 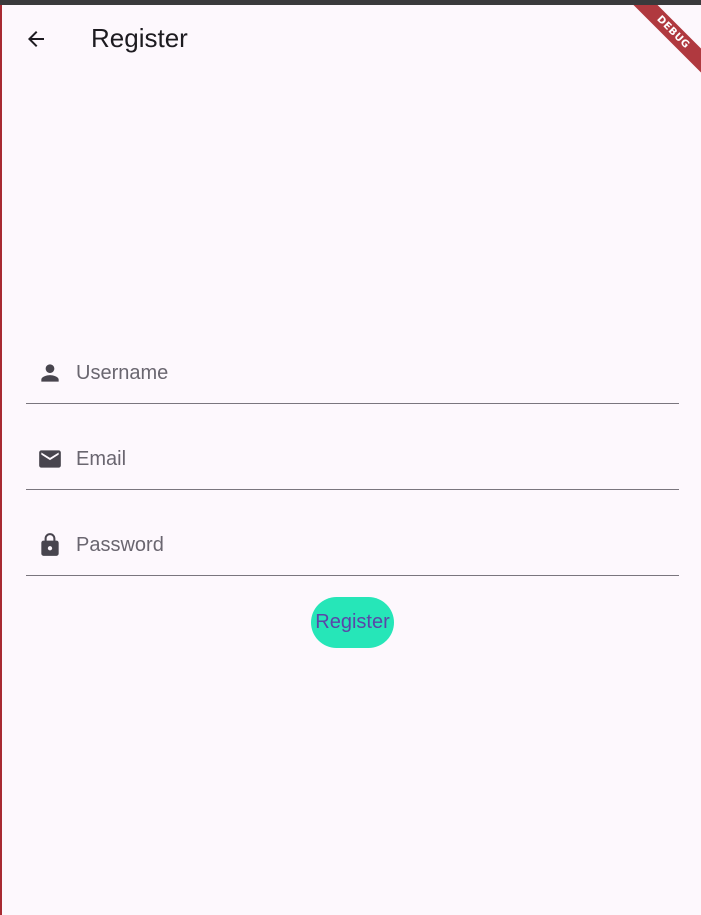 I want to click on lock-icon, so click(x=50, y=544).